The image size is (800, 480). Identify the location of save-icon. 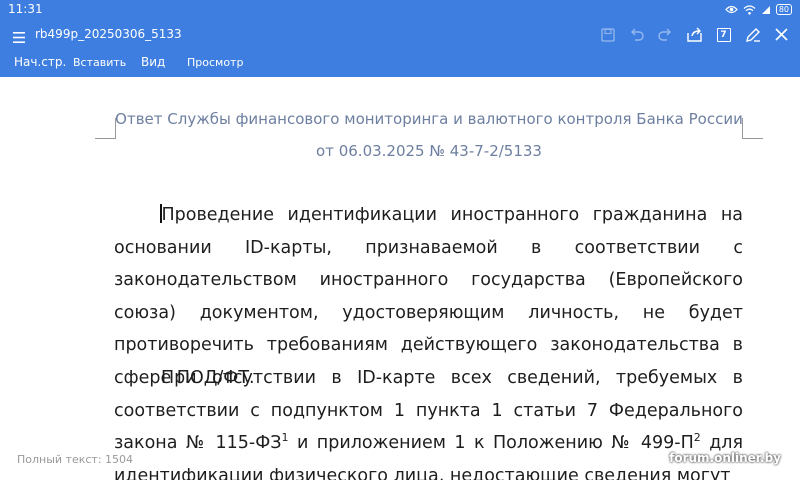
(607, 34).